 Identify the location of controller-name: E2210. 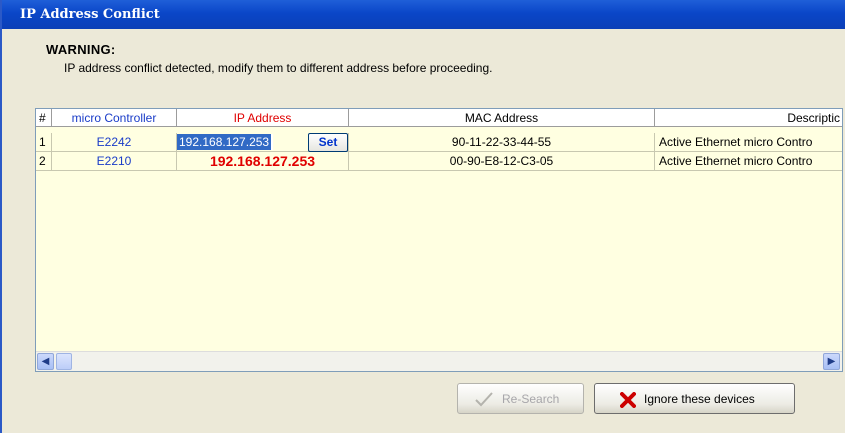
(114, 161).